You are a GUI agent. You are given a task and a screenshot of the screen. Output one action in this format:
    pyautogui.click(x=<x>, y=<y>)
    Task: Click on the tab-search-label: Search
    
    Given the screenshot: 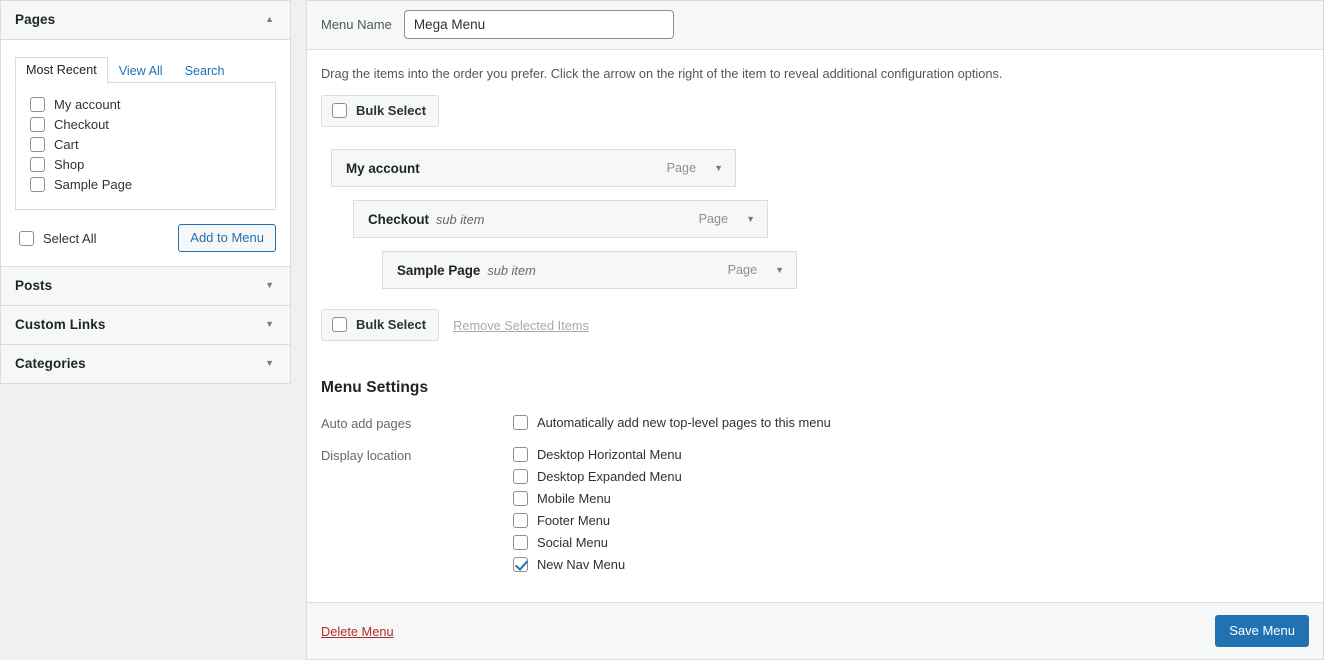 What is the action you would take?
    pyautogui.click(x=204, y=71)
    